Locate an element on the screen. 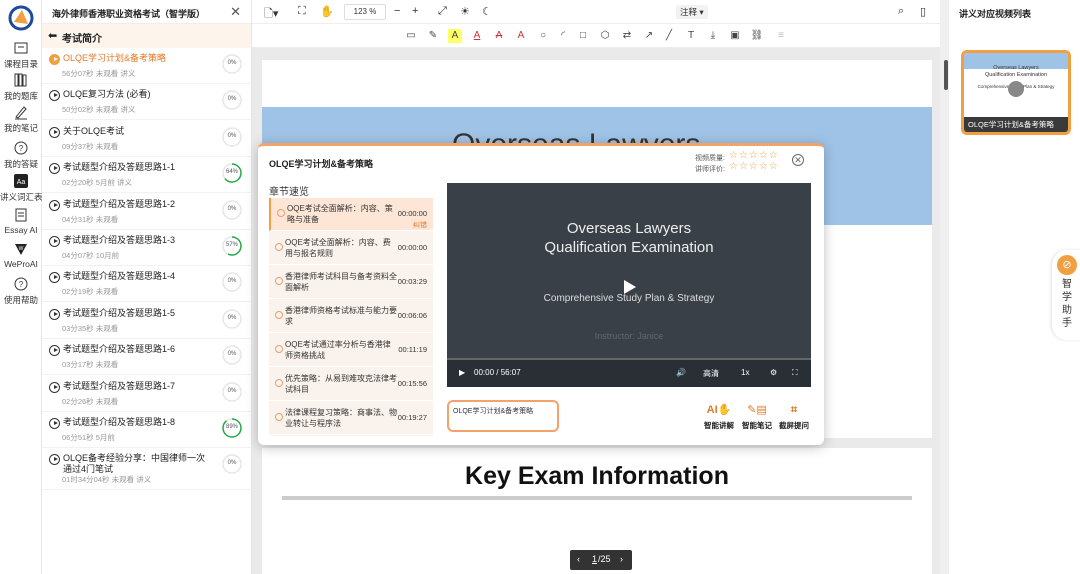  rail-catalog: 课程目录 is located at coordinates (21, 55).